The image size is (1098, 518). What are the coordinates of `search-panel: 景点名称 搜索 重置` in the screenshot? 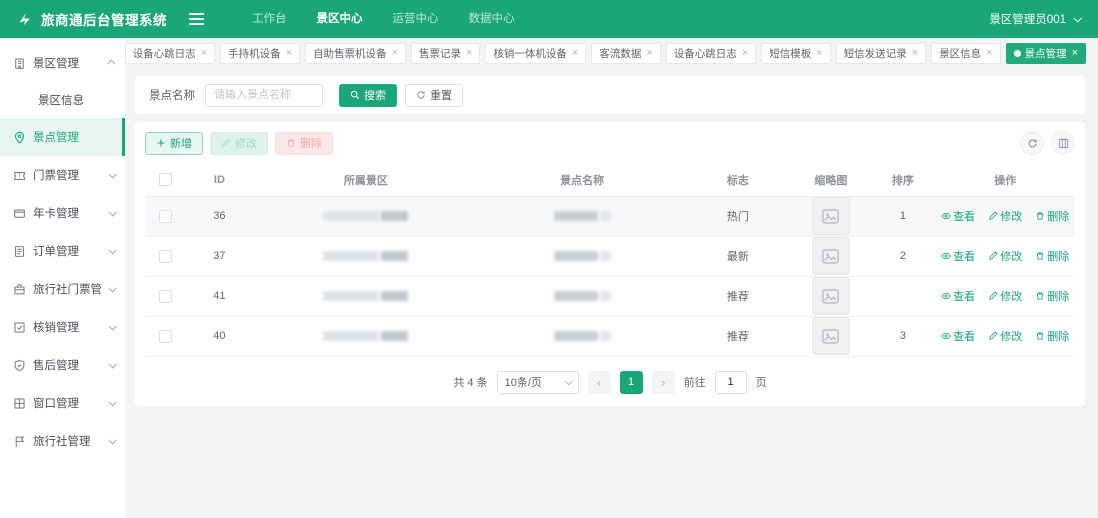 It's located at (610, 95).